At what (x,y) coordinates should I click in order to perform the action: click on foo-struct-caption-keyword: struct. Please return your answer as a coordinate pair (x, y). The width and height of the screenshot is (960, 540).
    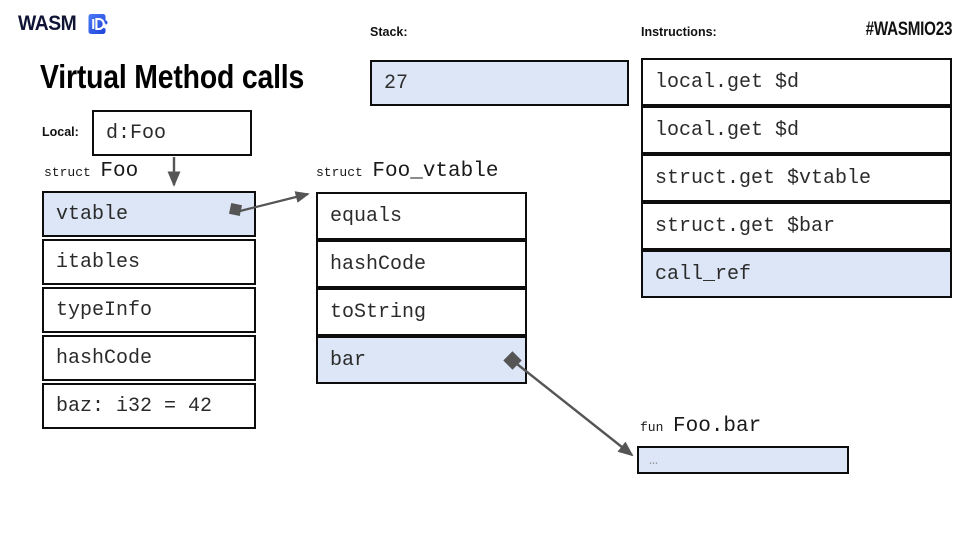
    Looking at the image, I should click on (67, 172).